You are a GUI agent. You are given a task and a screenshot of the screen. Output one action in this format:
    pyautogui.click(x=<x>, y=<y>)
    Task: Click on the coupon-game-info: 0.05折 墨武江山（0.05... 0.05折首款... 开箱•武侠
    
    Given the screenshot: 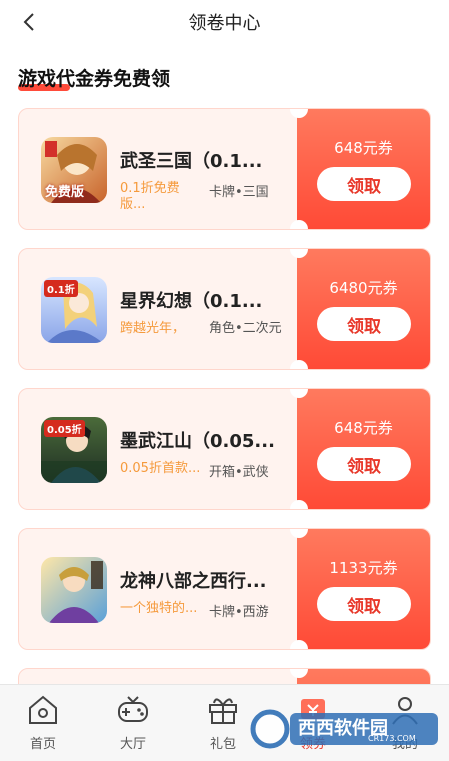 What is the action you would take?
    pyautogui.click(x=159, y=449)
    